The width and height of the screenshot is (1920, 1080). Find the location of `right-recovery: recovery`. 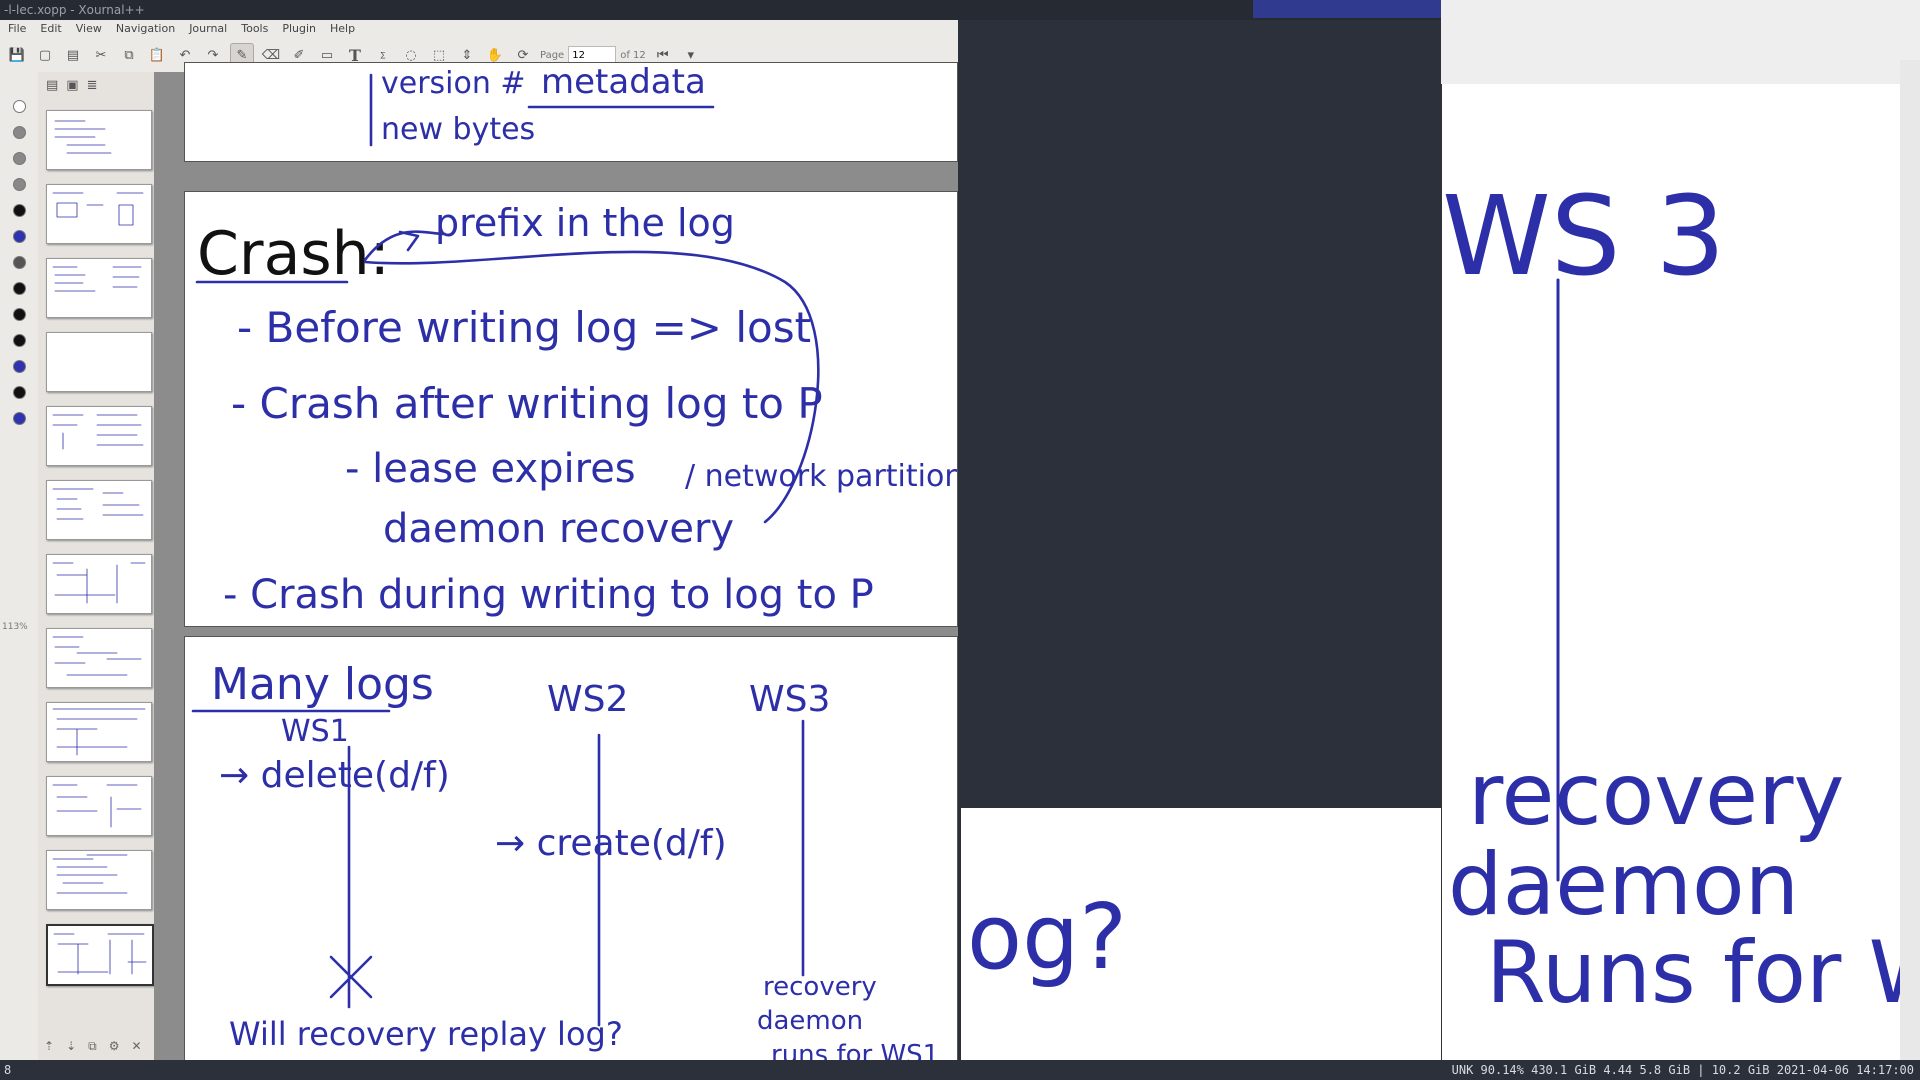

right-recovery: recovery is located at coordinates (1656, 795).